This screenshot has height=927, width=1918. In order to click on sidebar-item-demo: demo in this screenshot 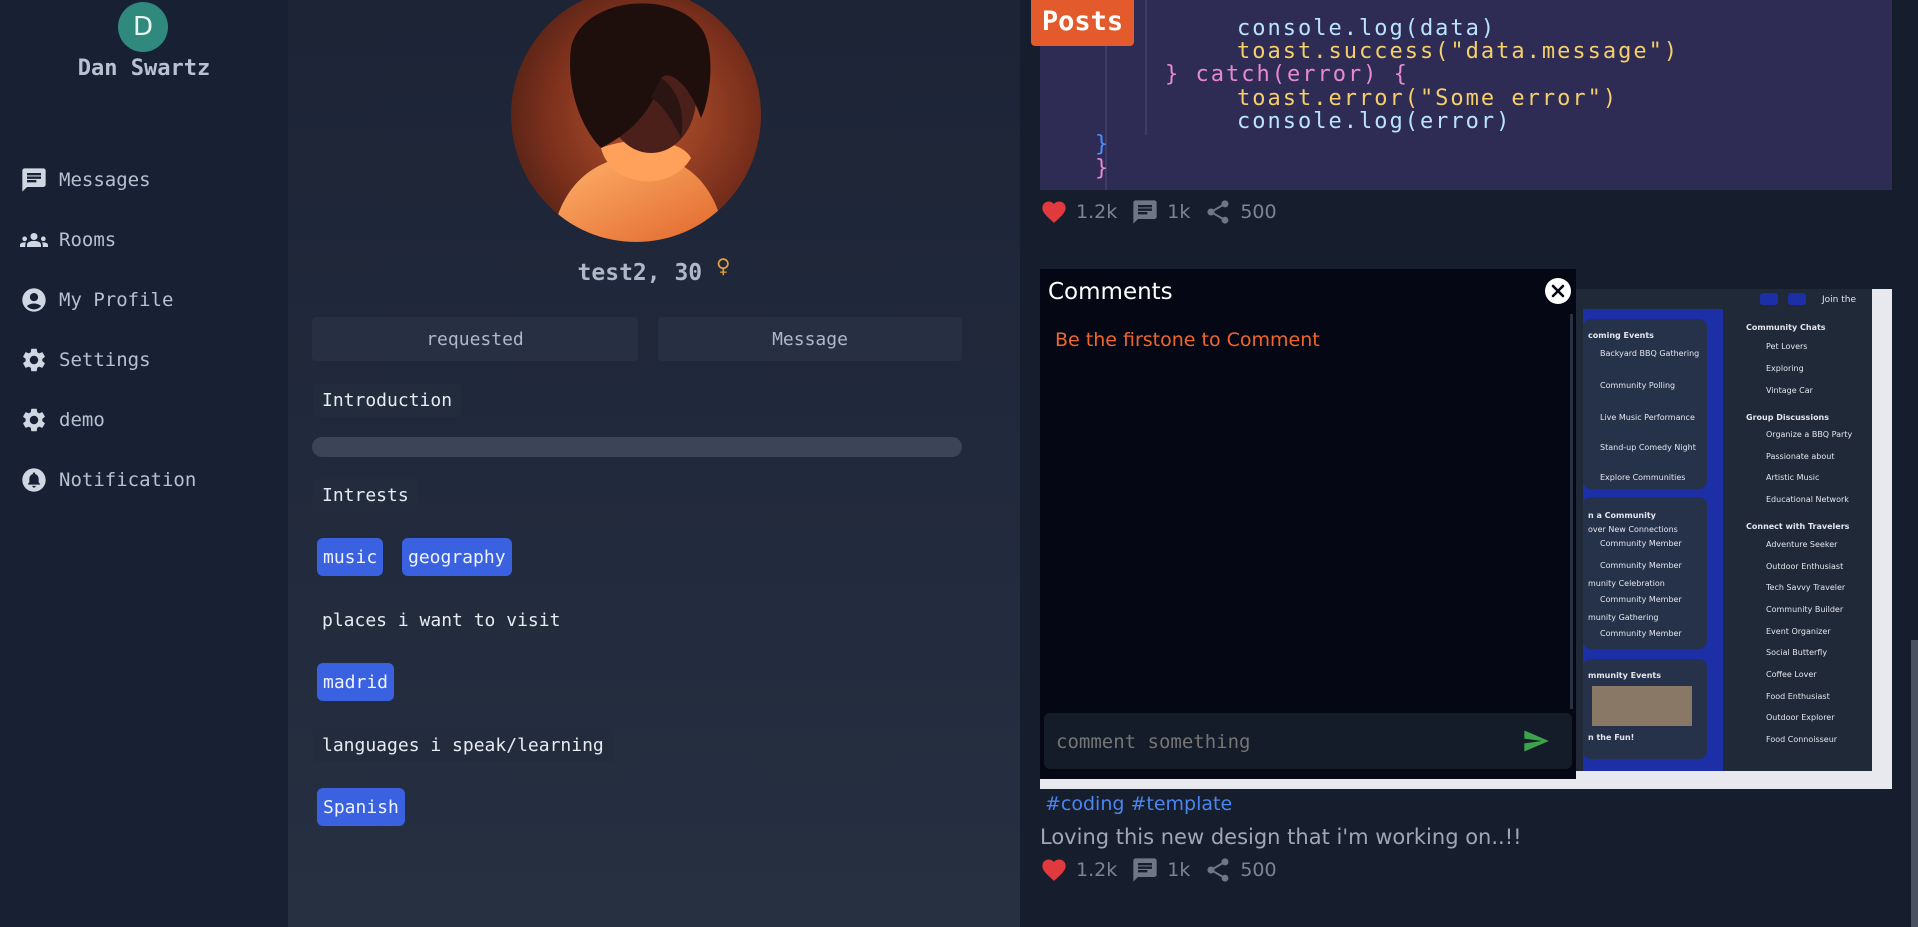, I will do `click(144, 420)`.